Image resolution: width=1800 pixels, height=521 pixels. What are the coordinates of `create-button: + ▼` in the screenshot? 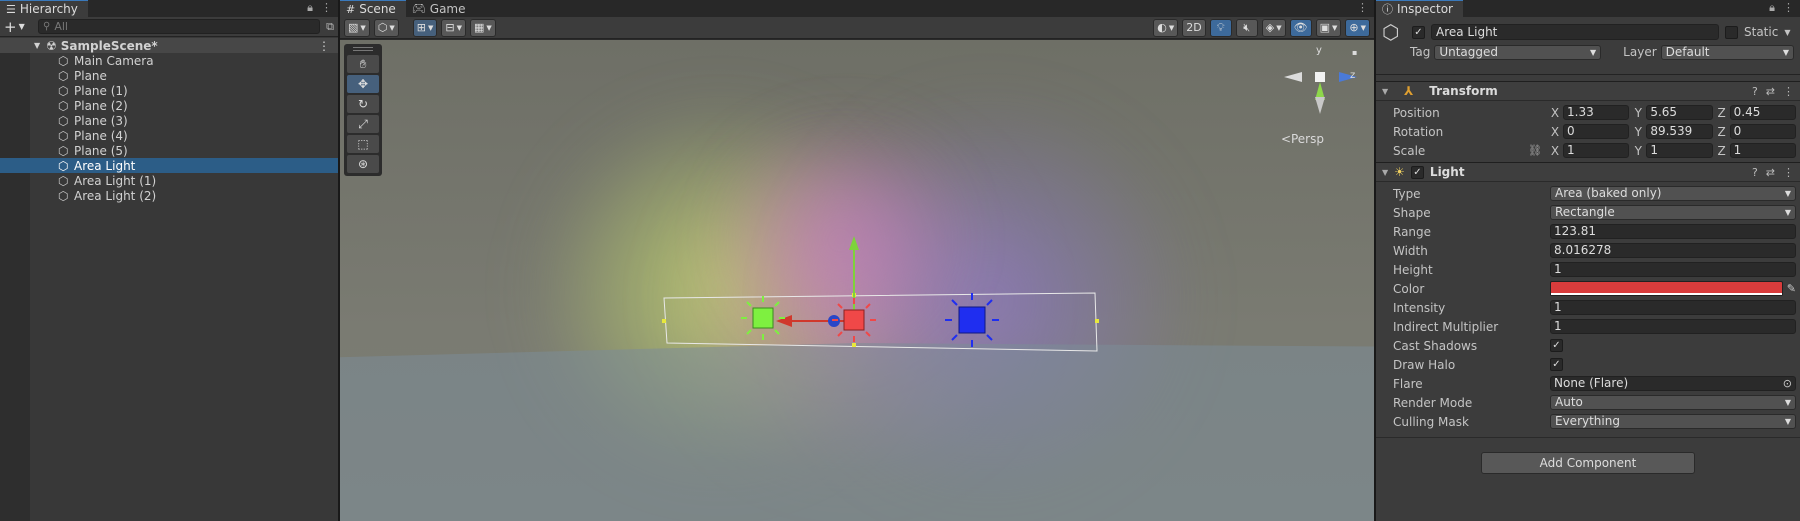 It's located at (18, 27).